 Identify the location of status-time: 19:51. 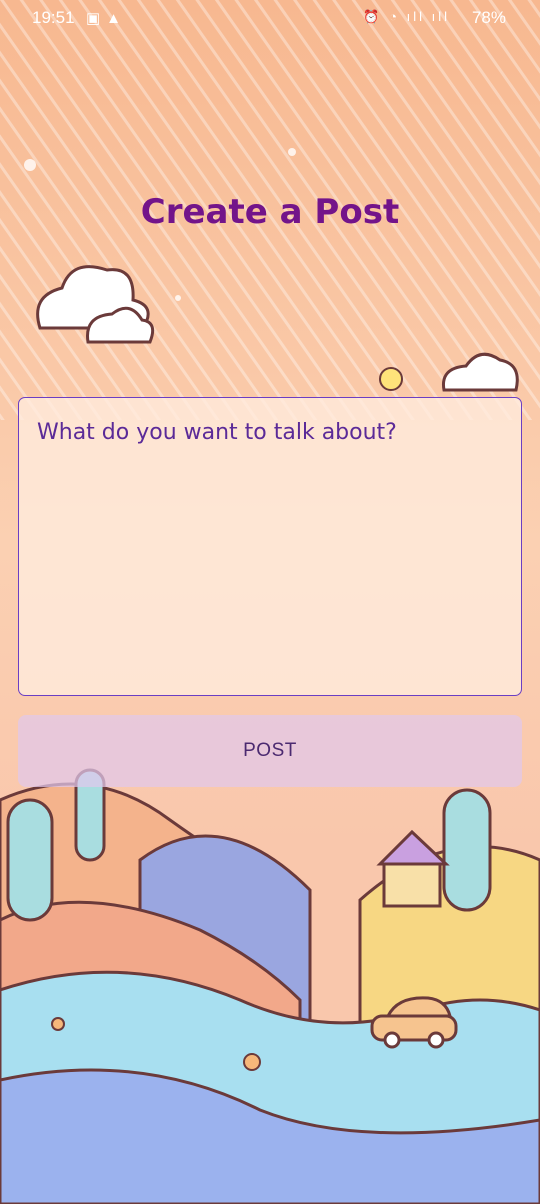
(53, 17).